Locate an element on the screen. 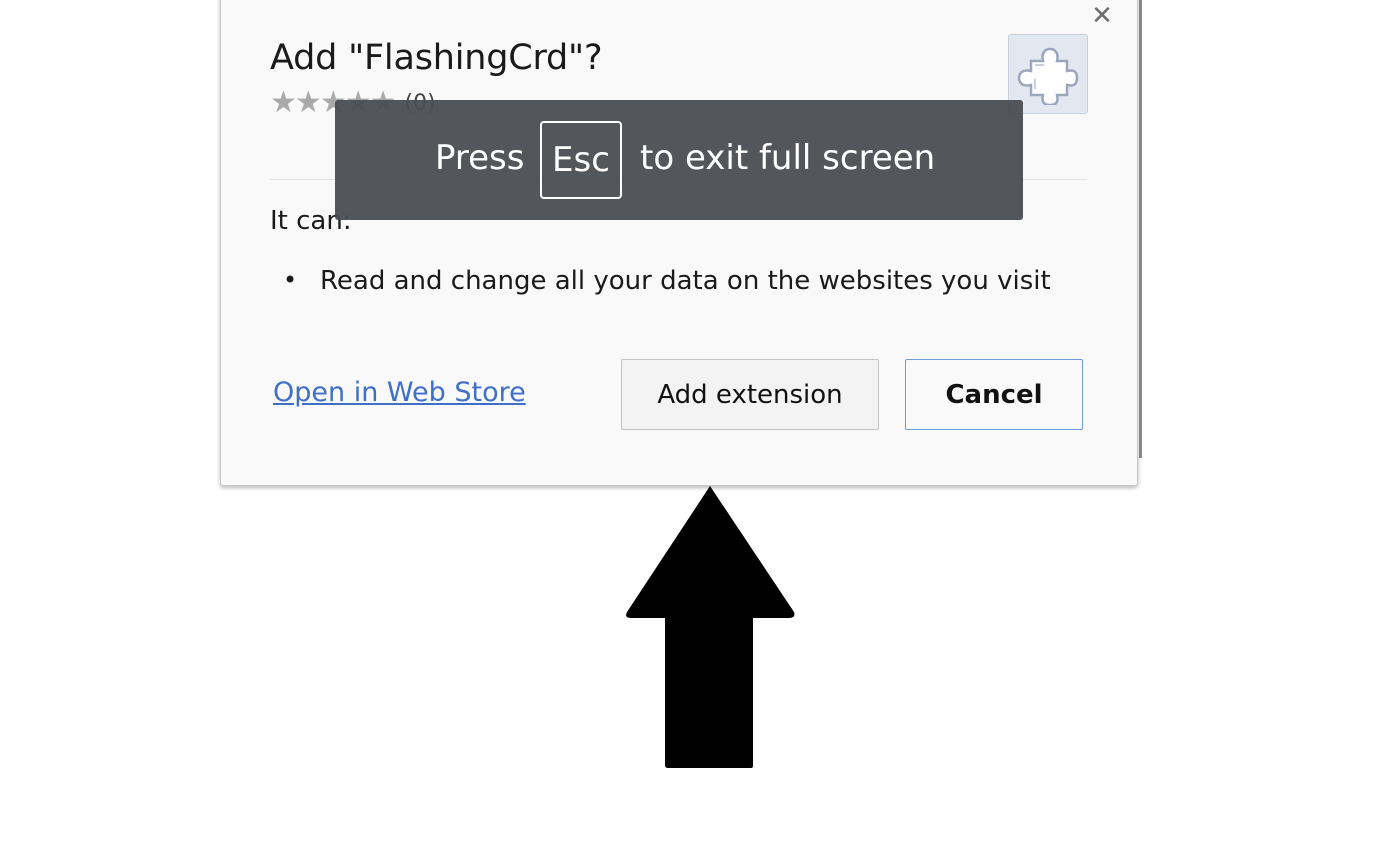  puzzle-piece-icon is located at coordinates (1048, 76).